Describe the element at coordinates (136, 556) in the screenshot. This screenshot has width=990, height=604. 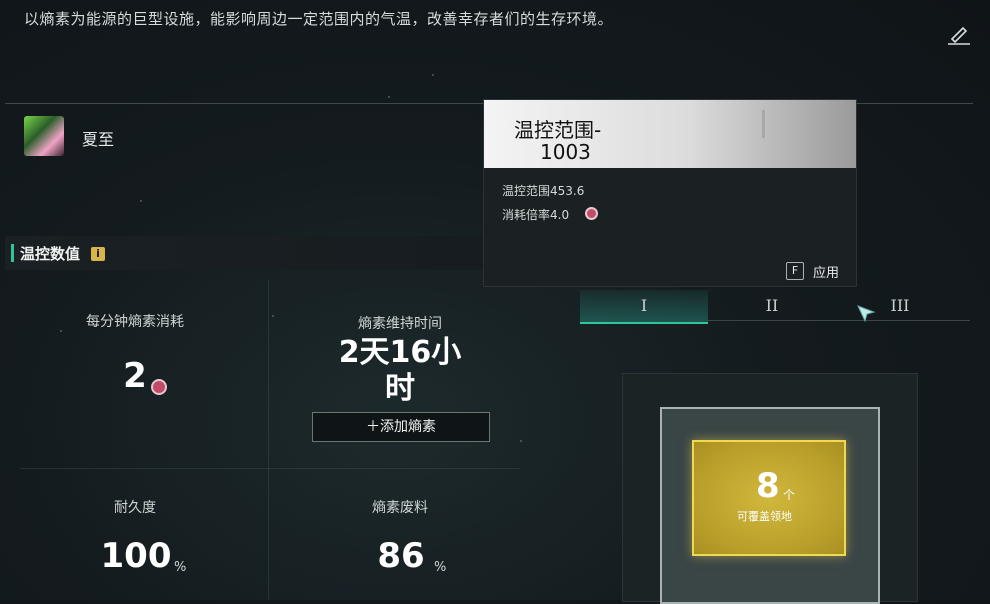
I see `durability-value: 100` at that location.